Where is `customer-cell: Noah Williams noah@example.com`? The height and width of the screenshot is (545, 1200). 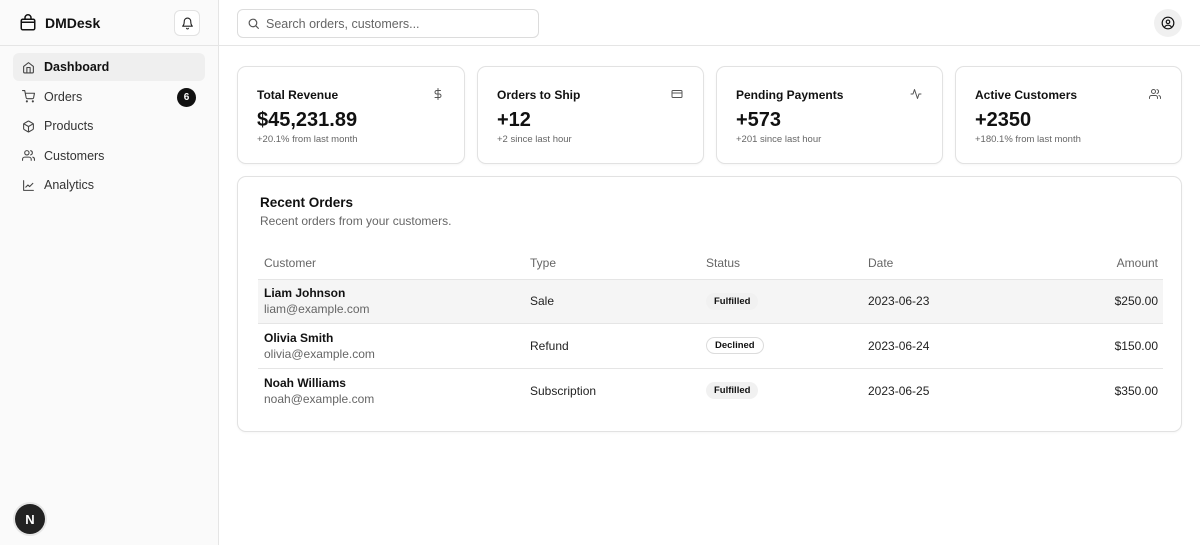
customer-cell: Noah Williams noah@example.com is located at coordinates (394, 390).